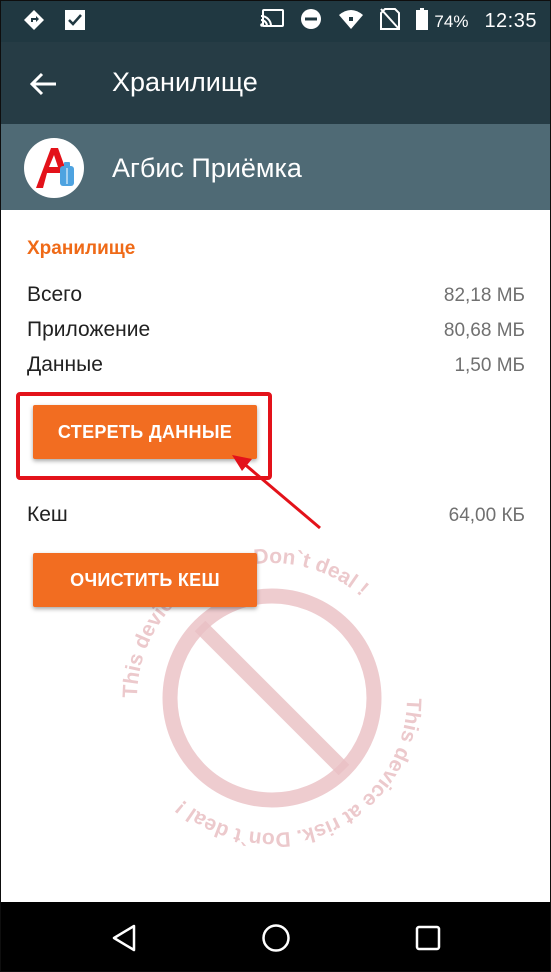 Image resolution: width=551 pixels, height=972 pixels. I want to click on clear-cache-button: ОЧИСТИТЬ КЕШ, so click(145, 580).